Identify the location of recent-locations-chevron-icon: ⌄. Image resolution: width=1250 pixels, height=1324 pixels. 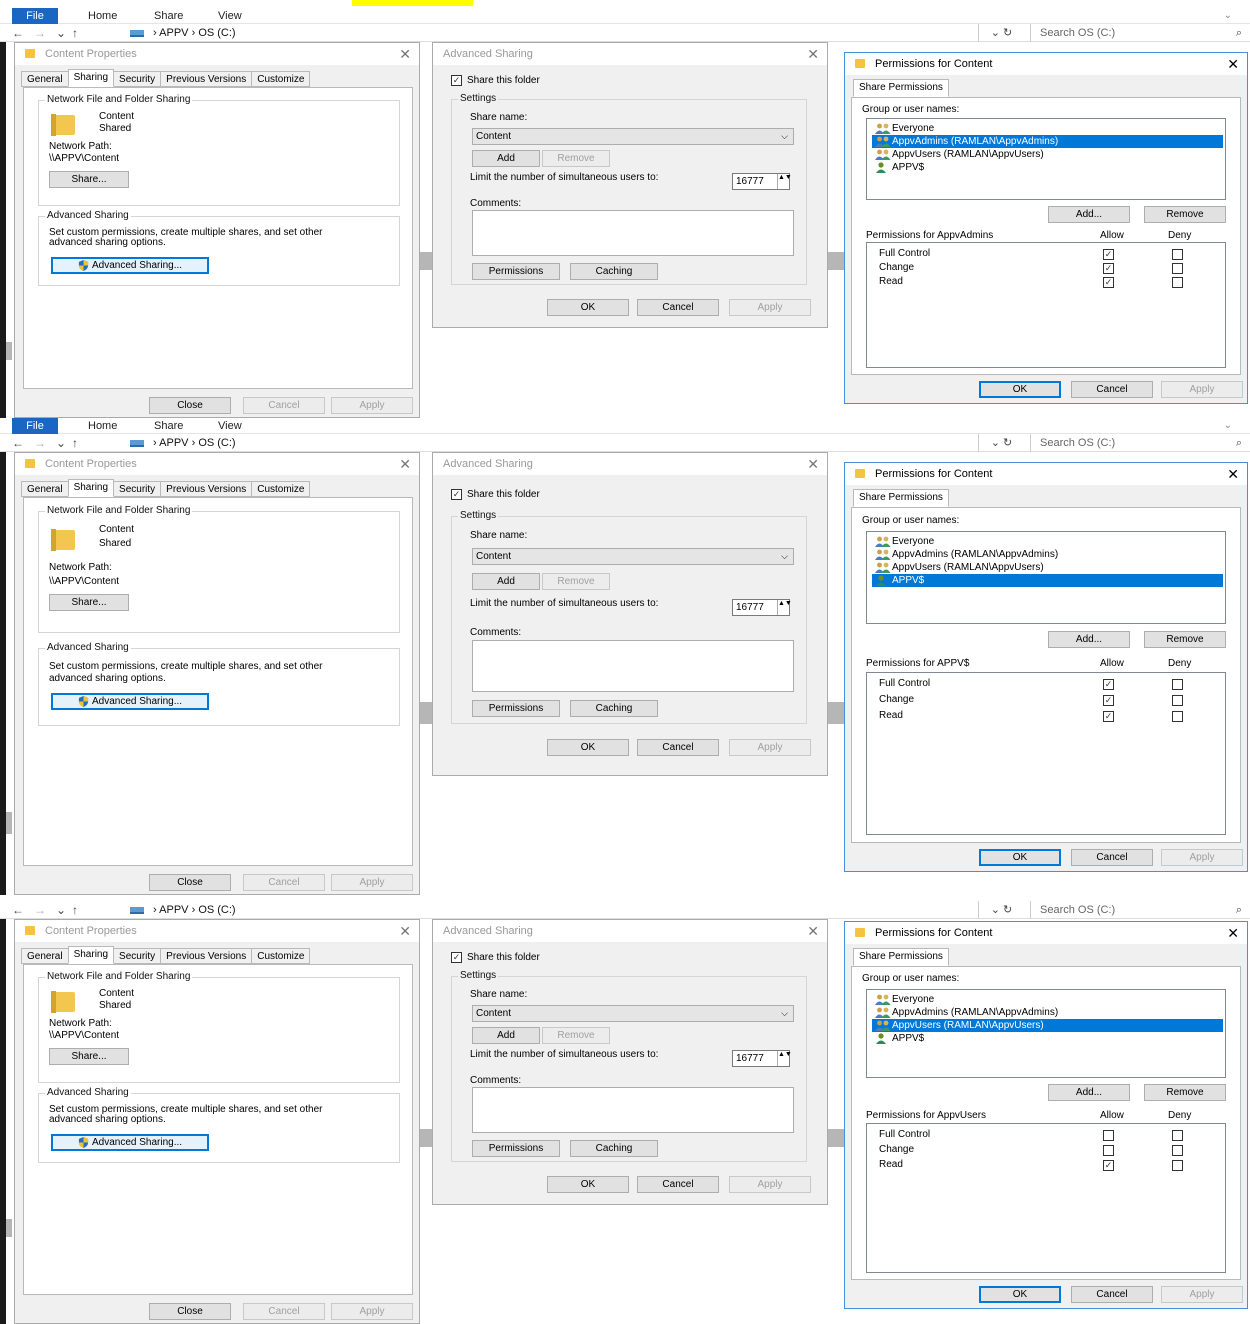
(997, 910).